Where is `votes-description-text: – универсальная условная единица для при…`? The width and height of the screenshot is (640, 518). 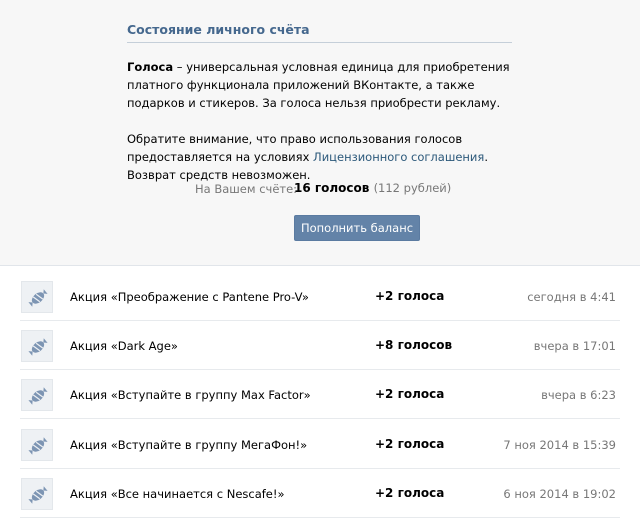
votes-description-text: – универсальная условная единица для при… is located at coordinates (318, 85).